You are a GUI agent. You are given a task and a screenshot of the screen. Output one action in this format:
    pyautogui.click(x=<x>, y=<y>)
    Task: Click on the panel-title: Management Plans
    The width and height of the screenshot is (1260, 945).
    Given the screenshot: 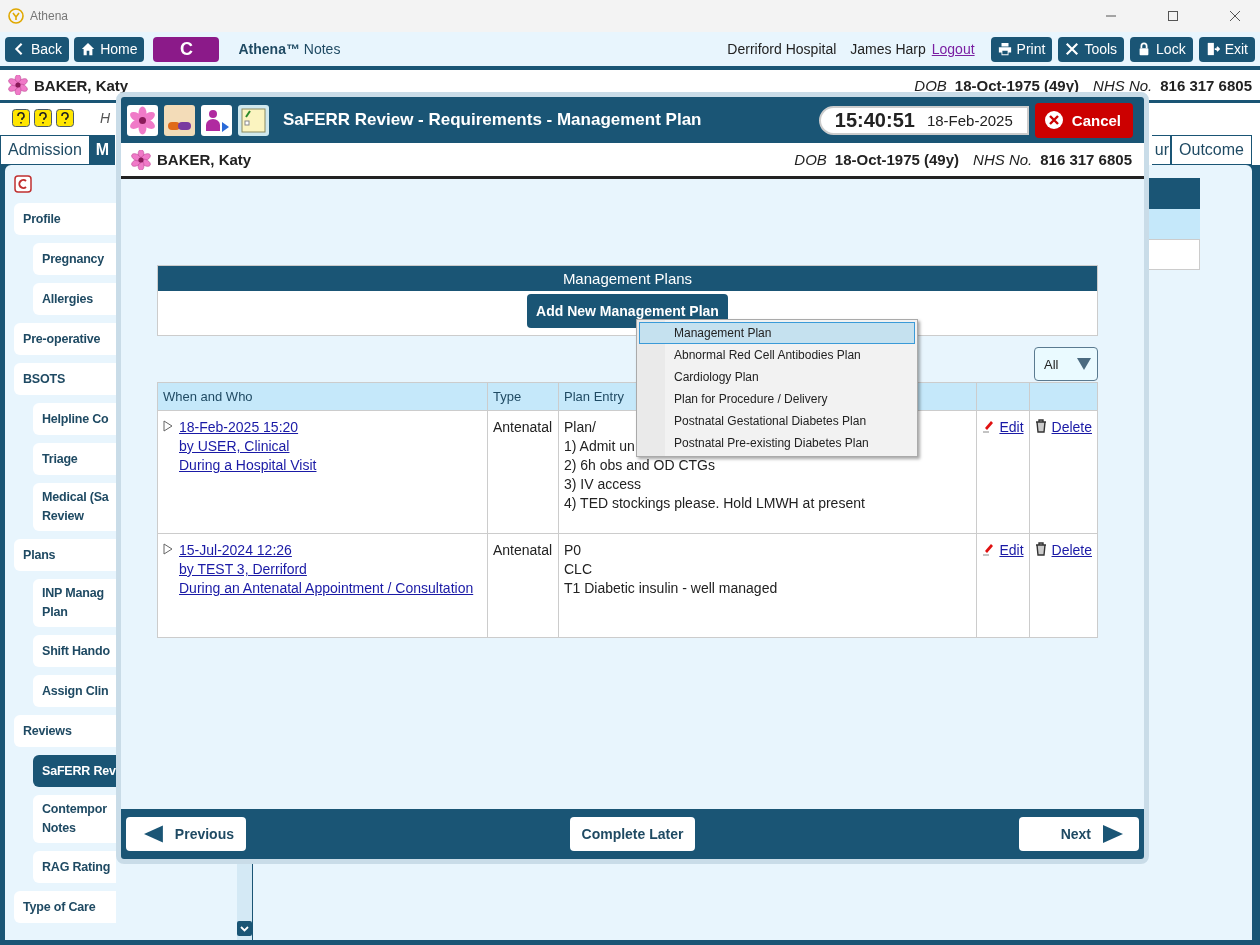 What is the action you would take?
    pyautogui.click(x=627, y=278)
    